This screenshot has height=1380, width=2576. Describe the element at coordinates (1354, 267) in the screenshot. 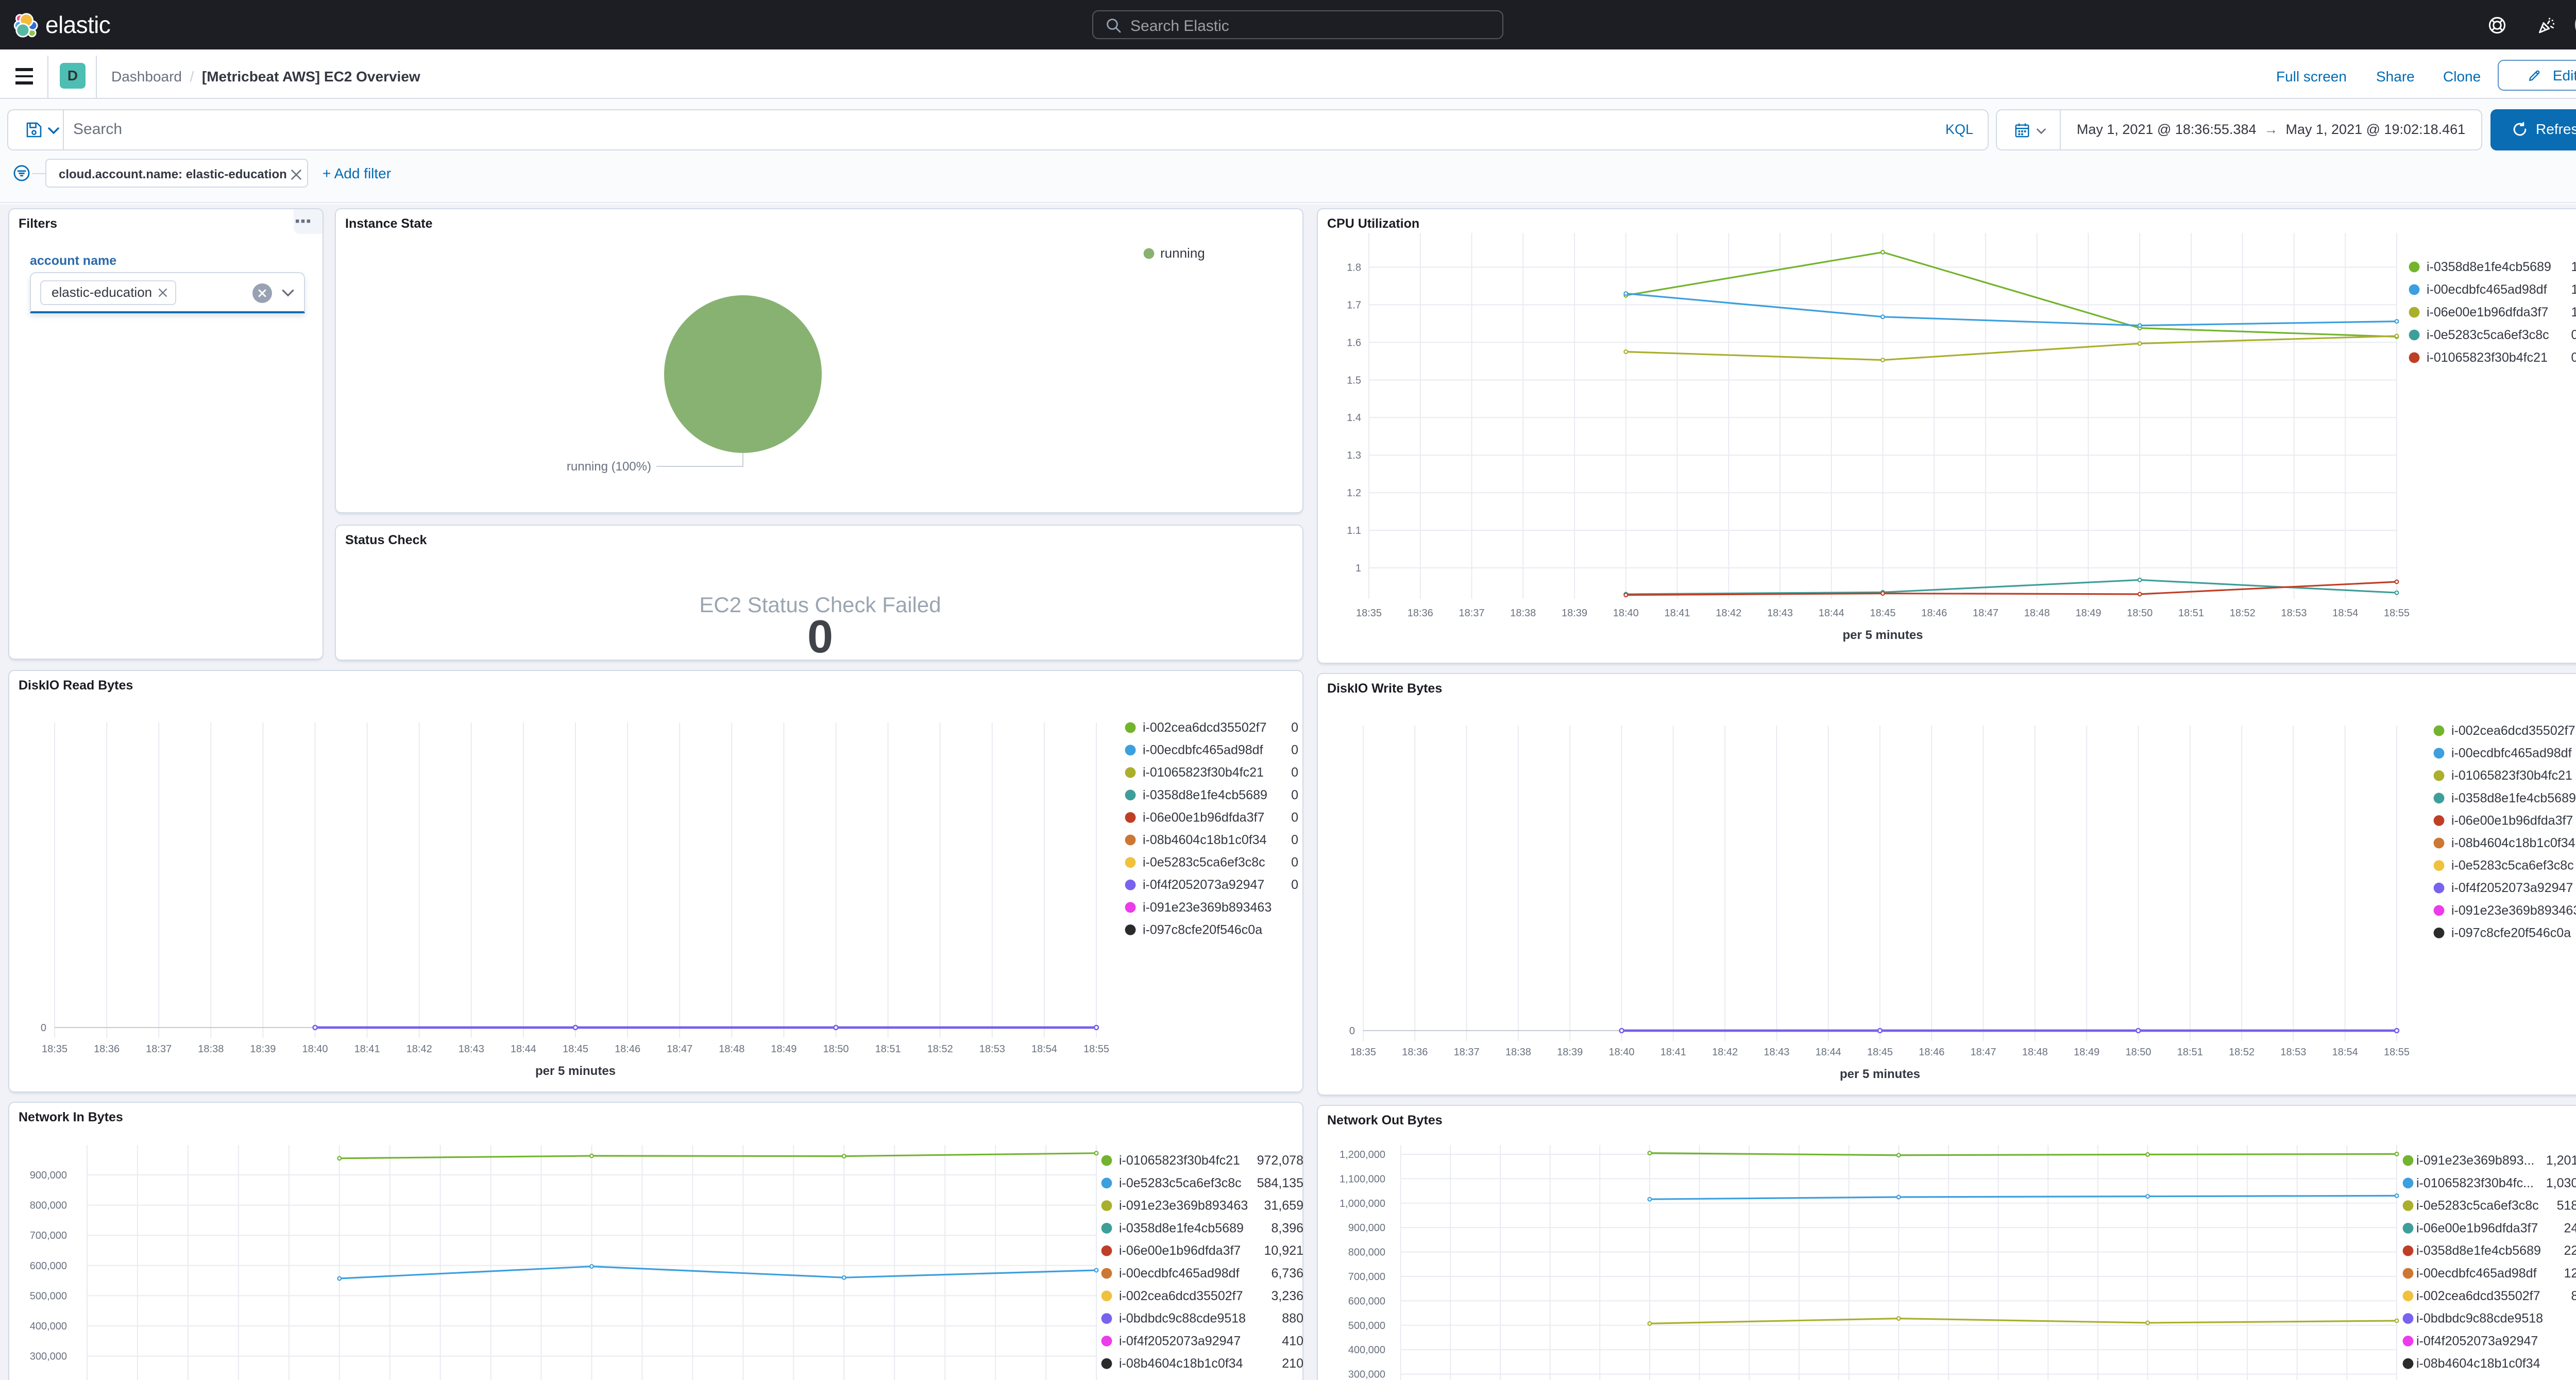

I see `svg-text: 1.8` at that location.